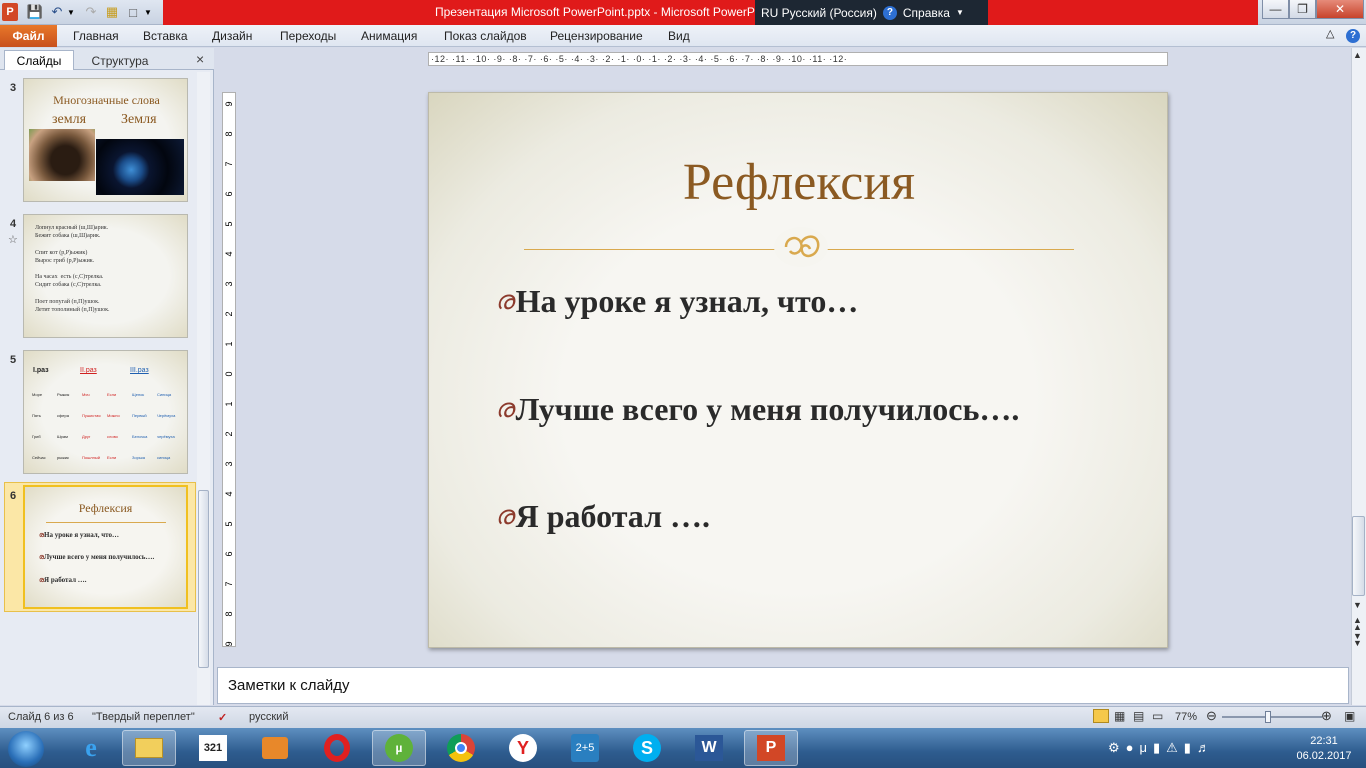 The height and width of the screenshot is (768, 1366). I want to click on thumb-table-cell: слово, so click(112, 436).